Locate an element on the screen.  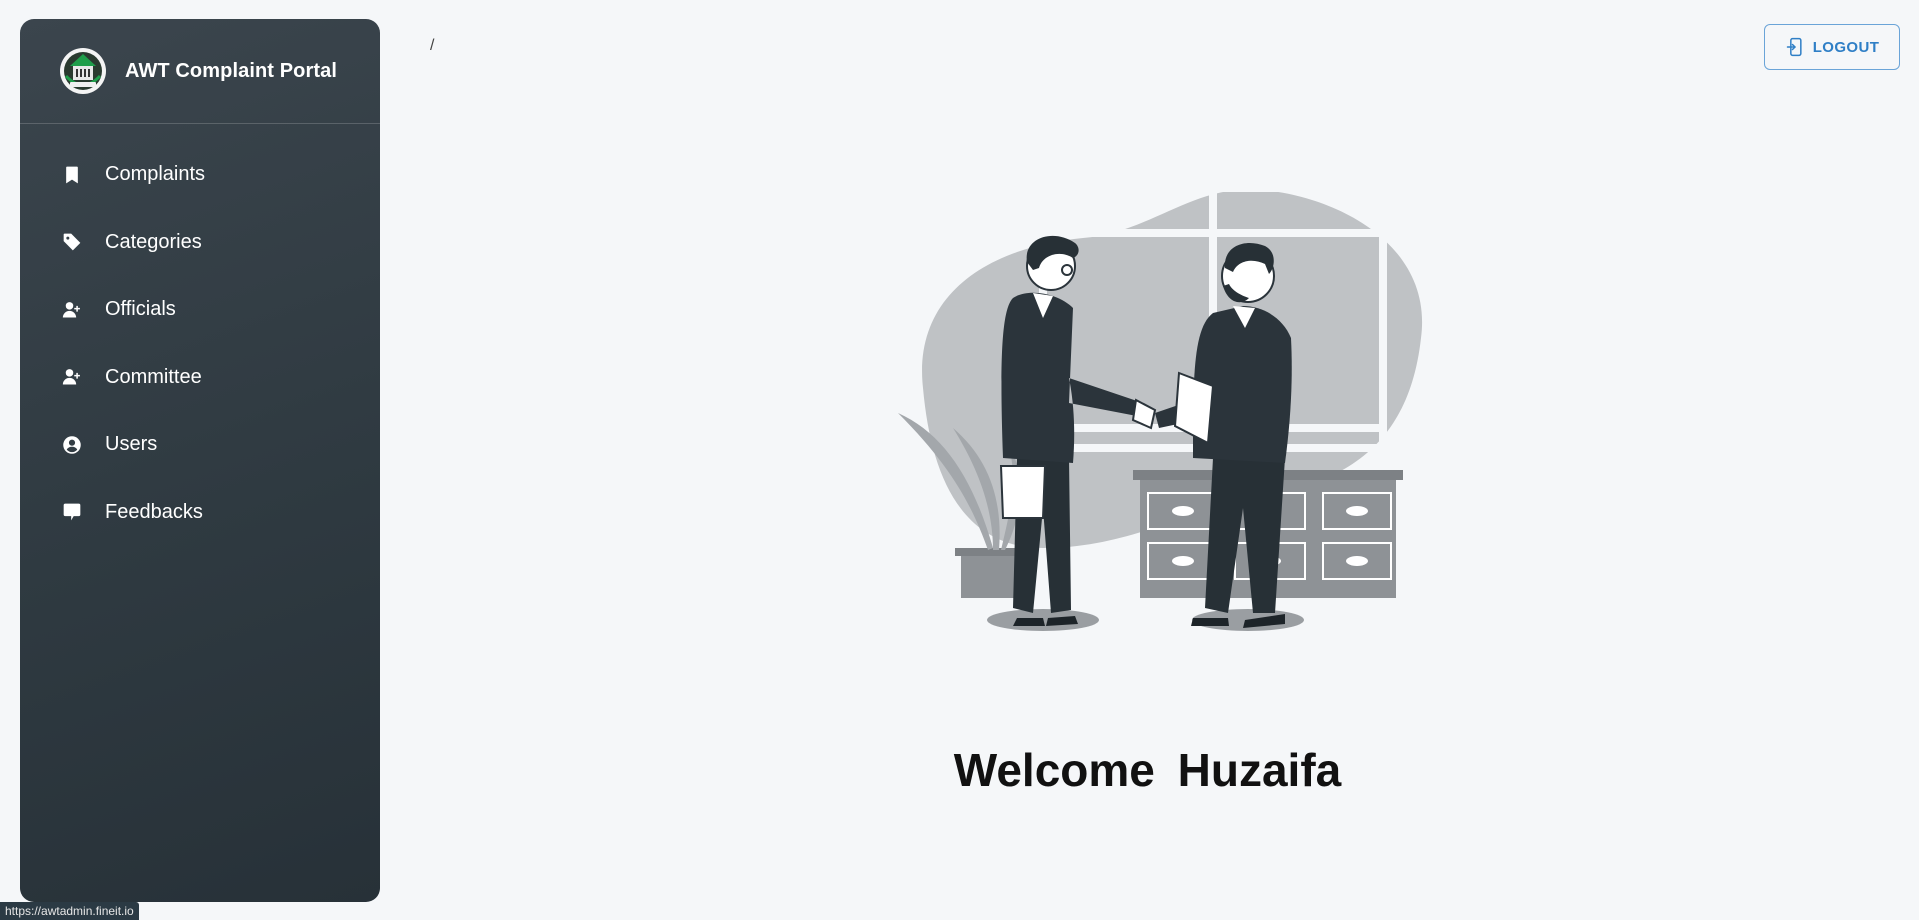
user-circle-icon is located at coordinates (72, 445).